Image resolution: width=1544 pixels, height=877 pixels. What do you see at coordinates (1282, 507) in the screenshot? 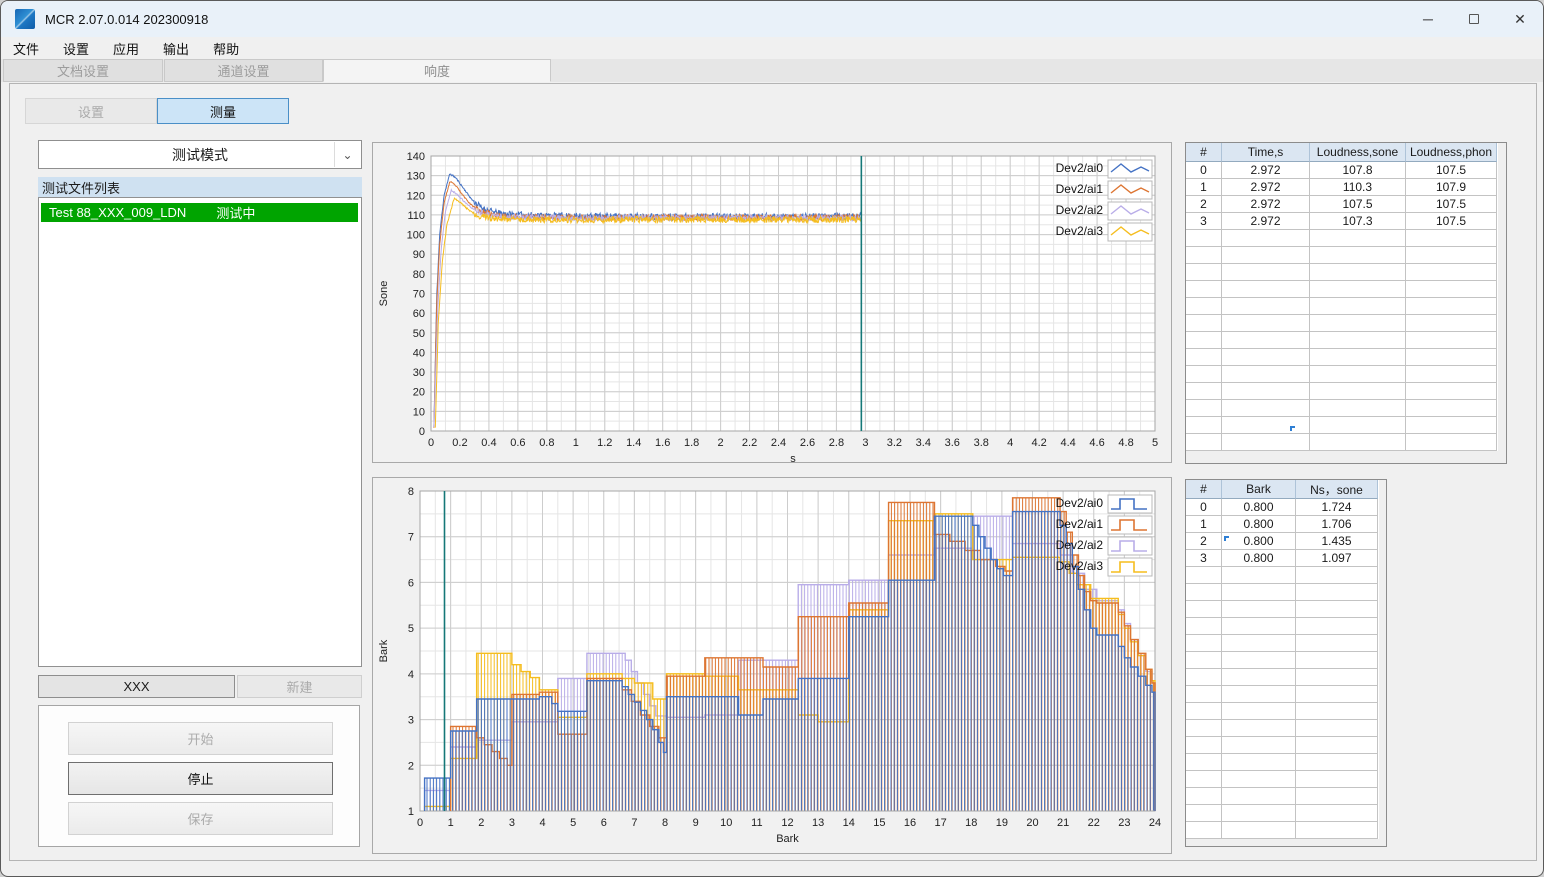
I see `table-row: 0 0.800 1.724` at bounding box center [1282, 507].